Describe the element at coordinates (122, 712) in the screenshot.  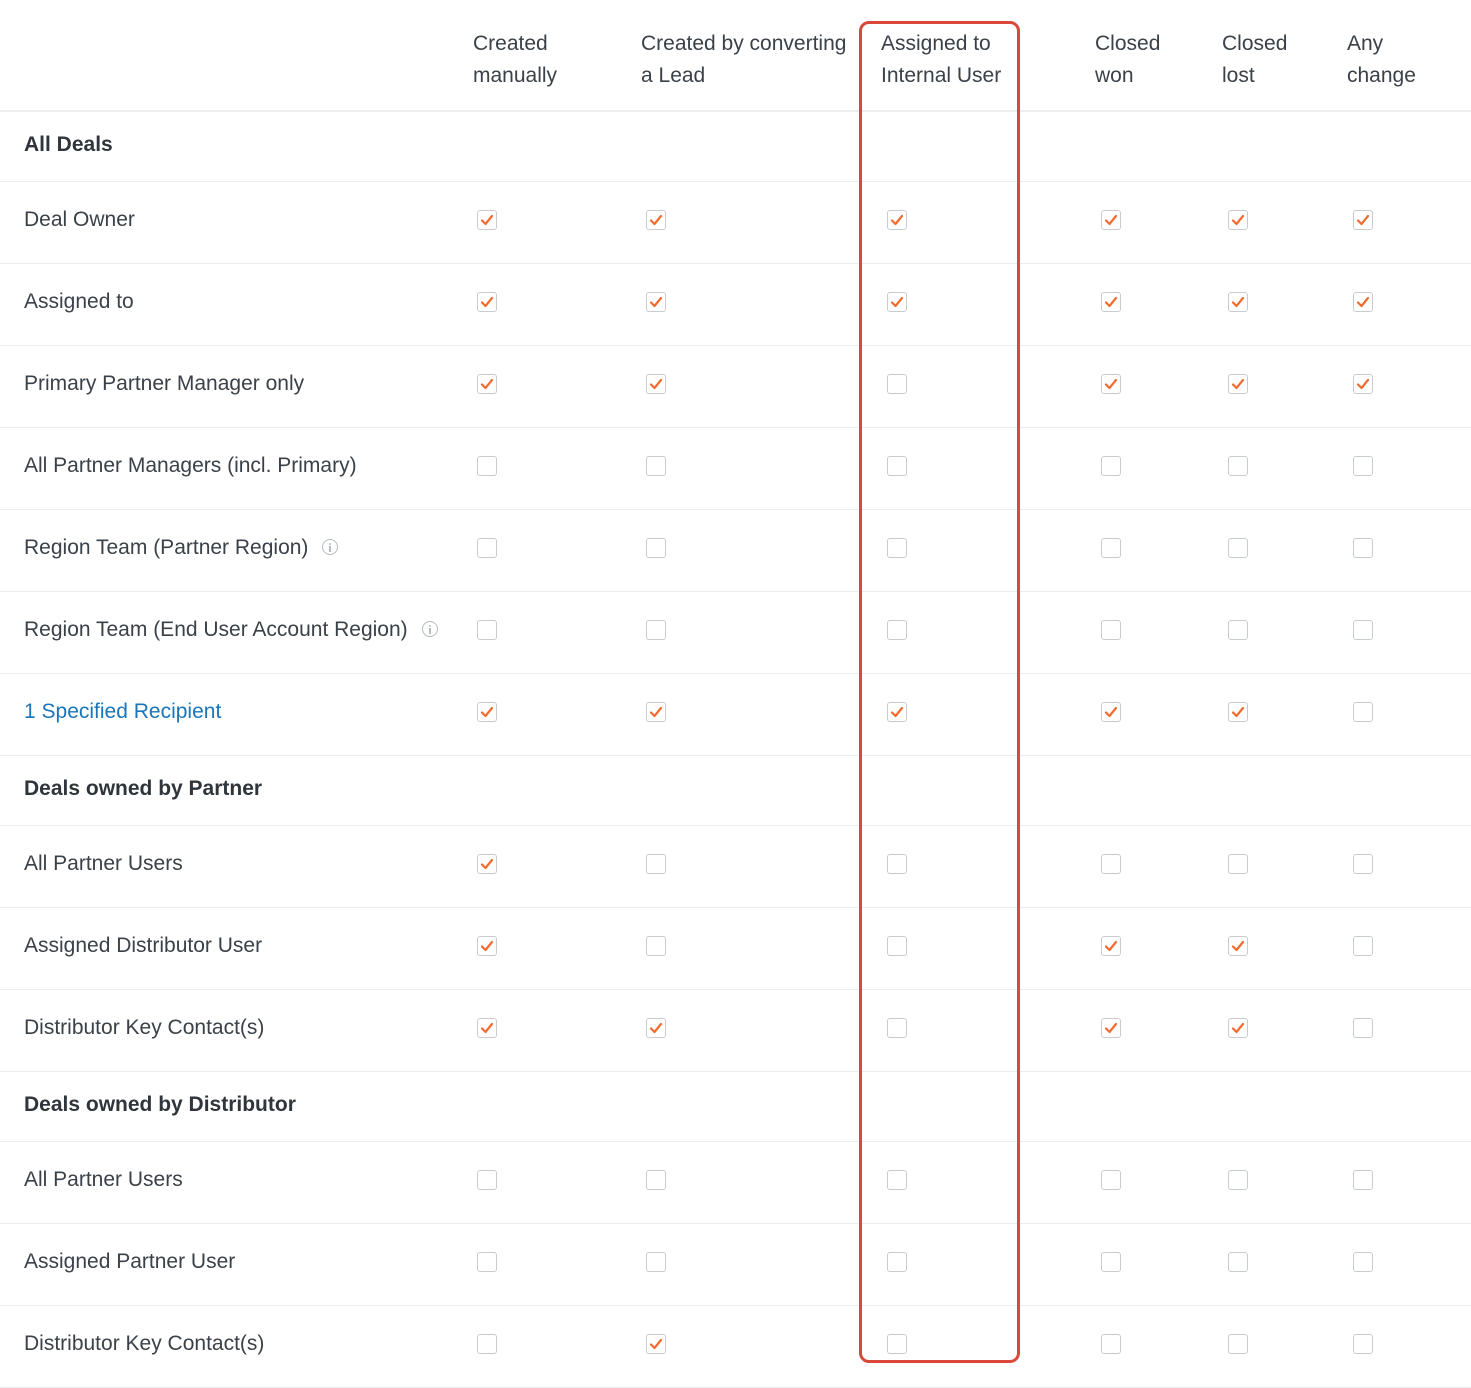
I see `specified-recipient-link: 1 Specified Recipient` at that location.